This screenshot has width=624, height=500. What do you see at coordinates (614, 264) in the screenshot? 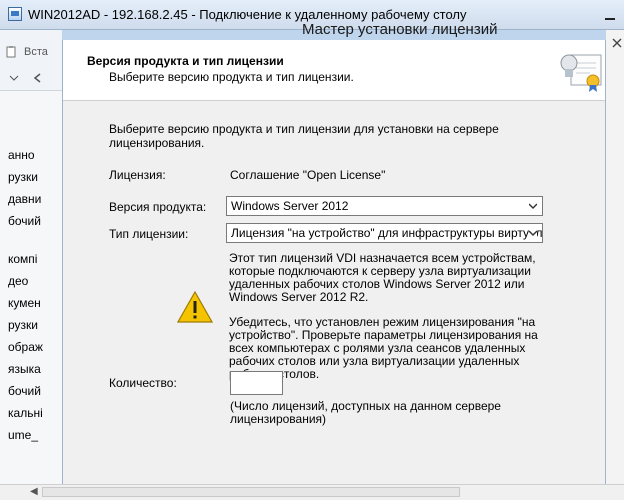
I see `background-window-edge` at bounding box center [614, 264].